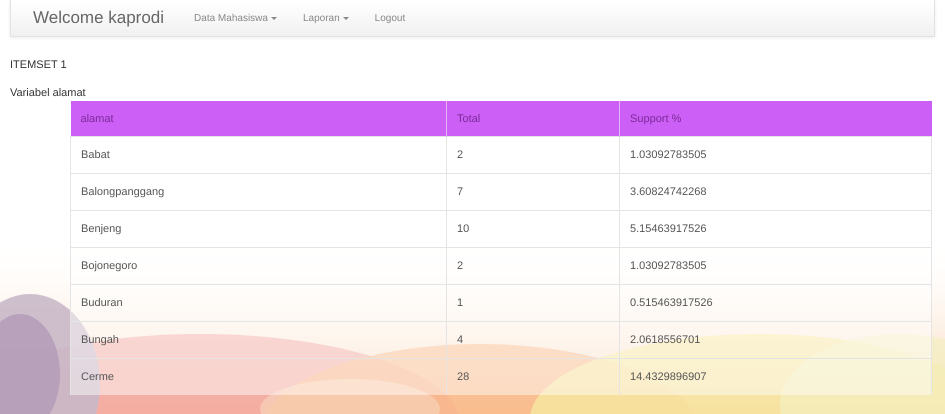 Image resolution: width=945 pixels, height=414 pixels. Describe the element at coordinates (258, 155) in the screenshot. I see `table-cell: Babat` at that location.